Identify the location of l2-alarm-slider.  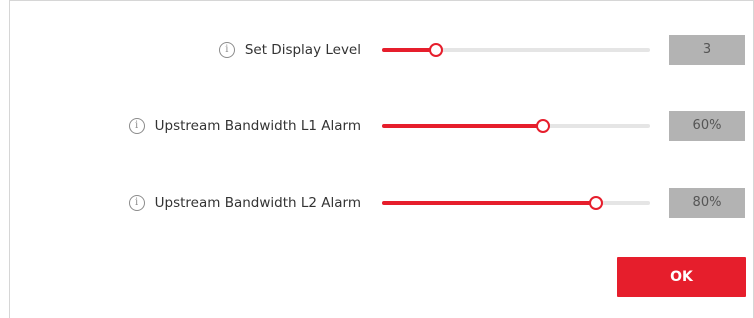
(516, 203).